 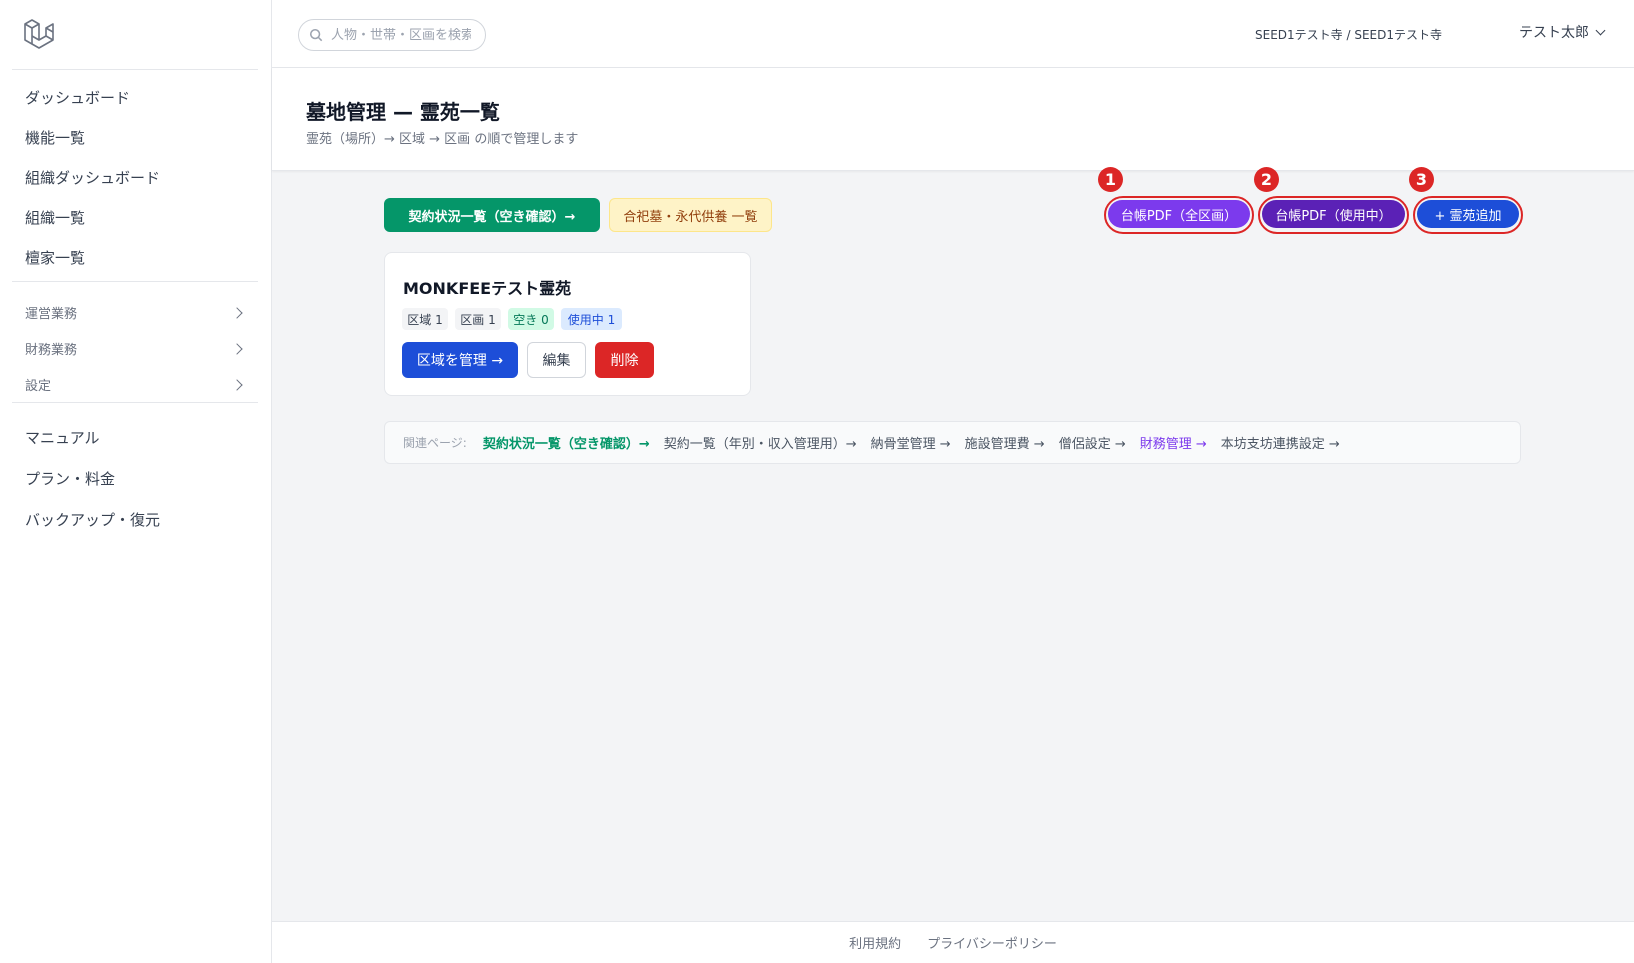 I want to click on related-link-facility-fee: 施設管理費 →, so click(x=1005, y=442).